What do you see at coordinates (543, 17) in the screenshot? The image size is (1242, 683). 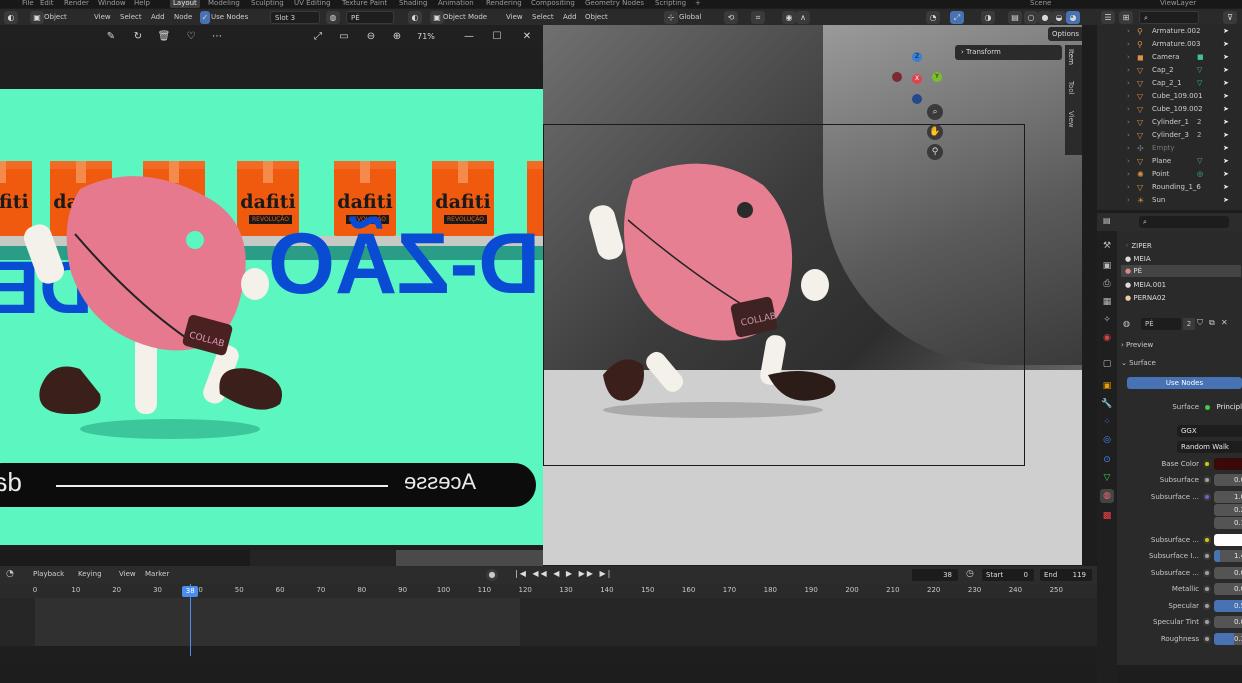 I see `viewport-menu-select: Select` at bounding box center [543, 17].